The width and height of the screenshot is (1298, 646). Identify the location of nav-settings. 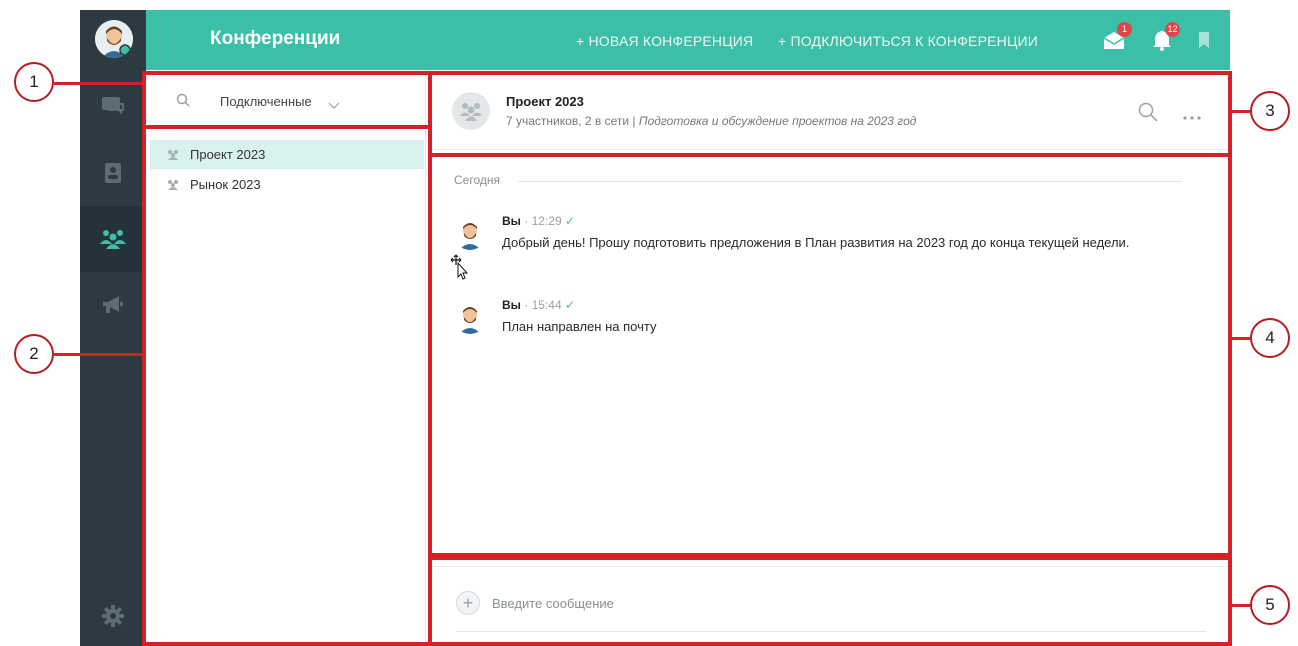
(113, 616).